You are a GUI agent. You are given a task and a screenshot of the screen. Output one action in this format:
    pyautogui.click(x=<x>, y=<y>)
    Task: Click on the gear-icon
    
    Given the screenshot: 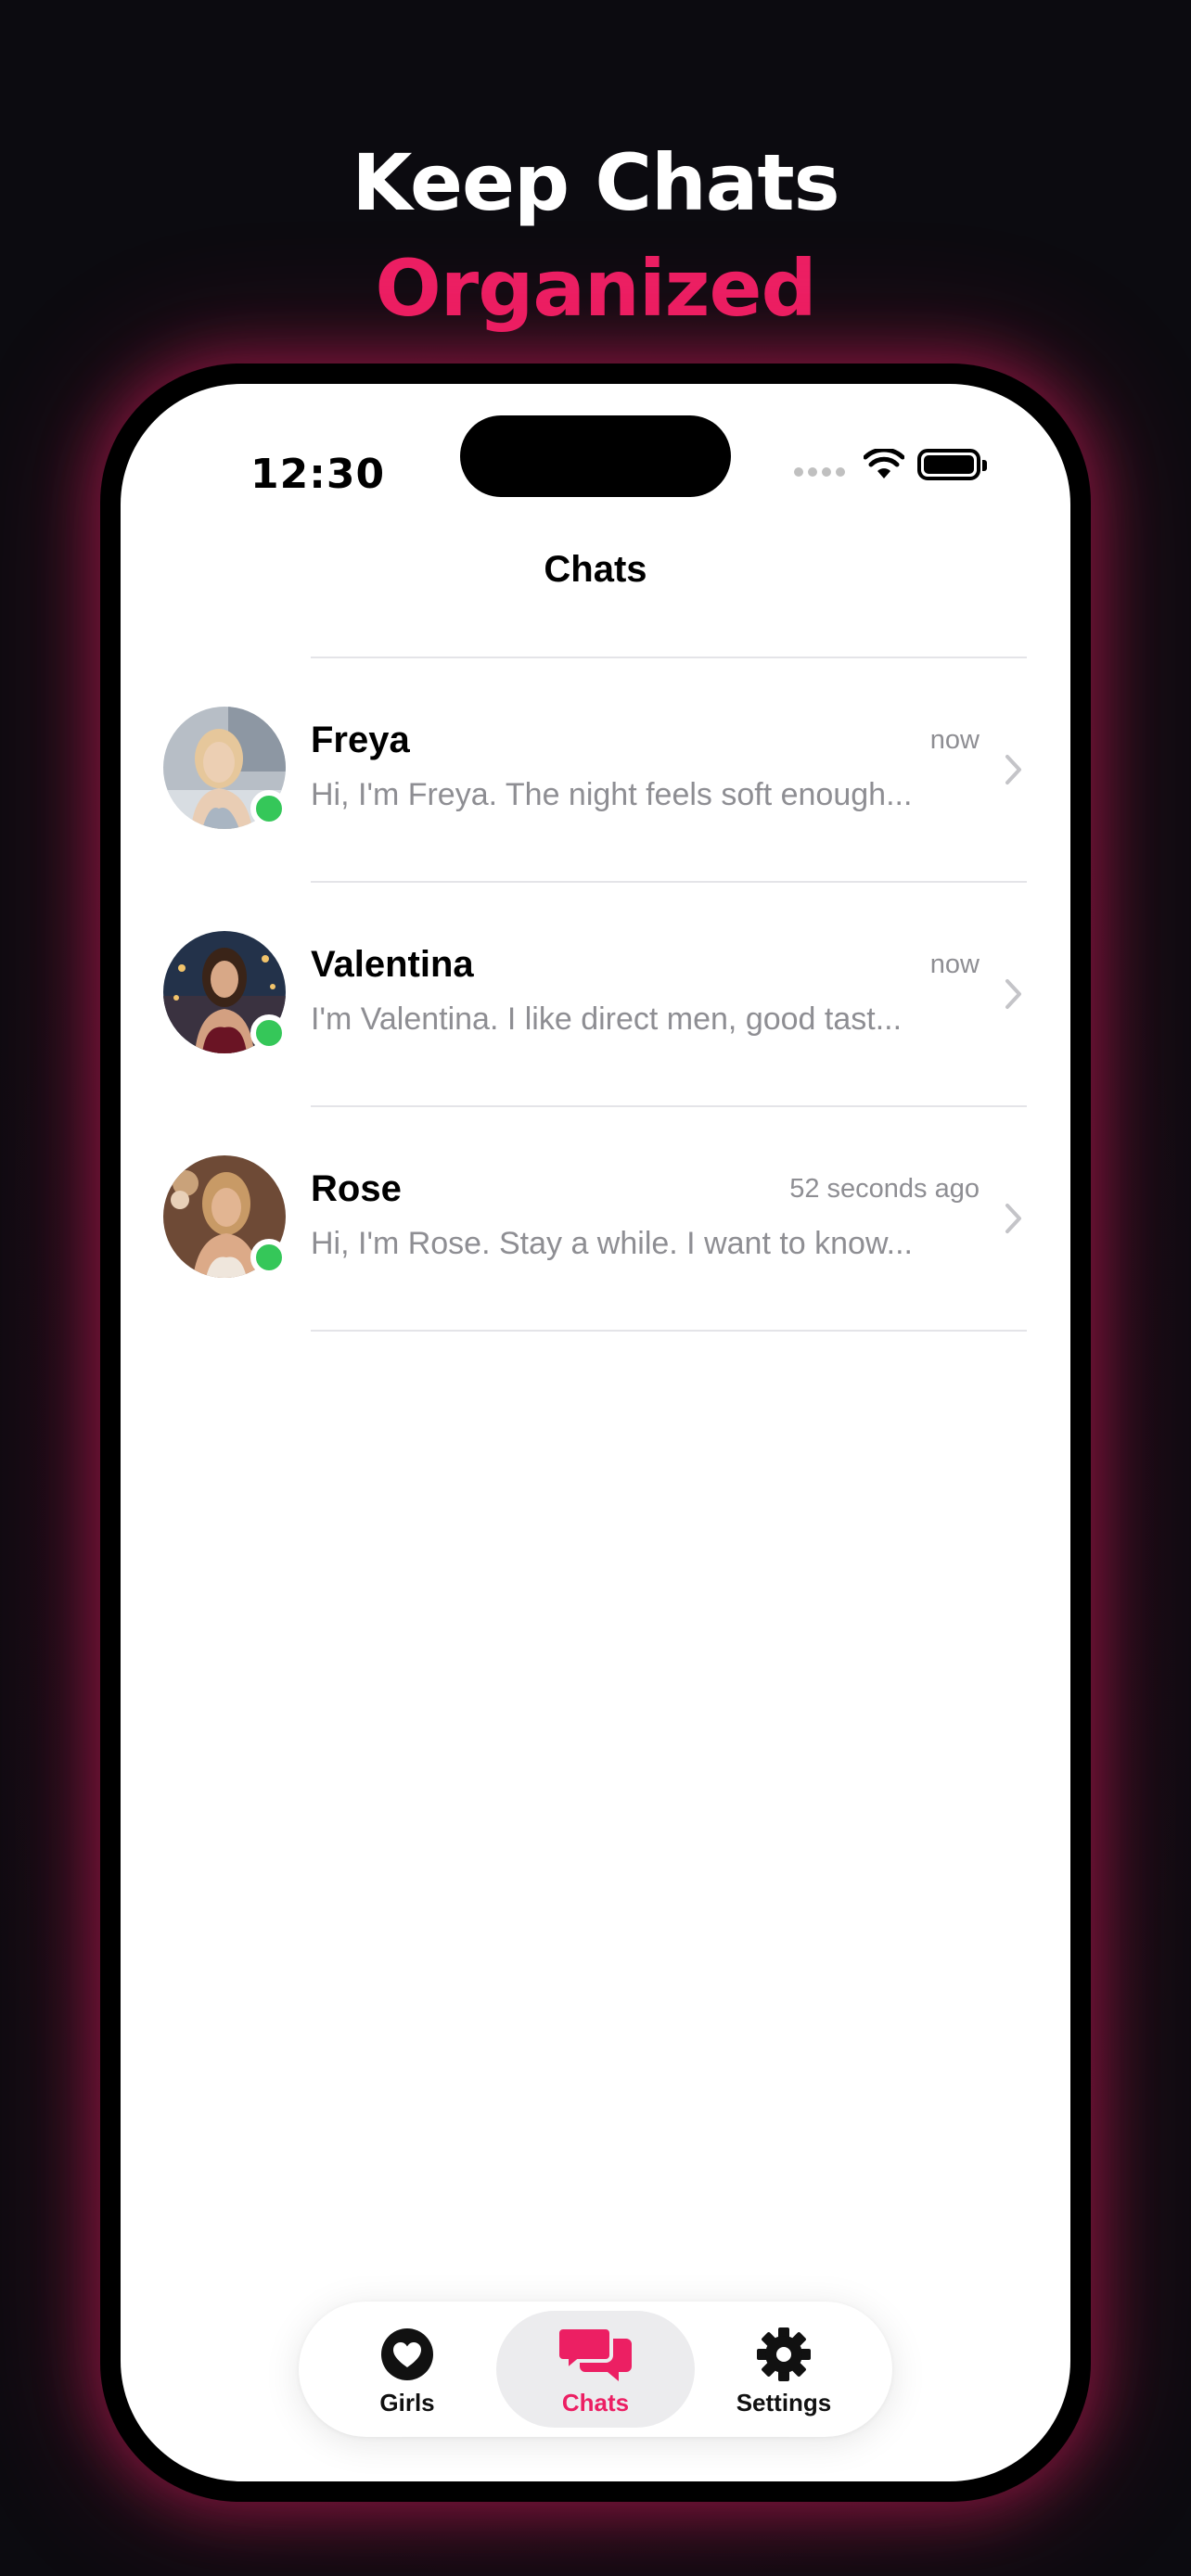 What is the action you would take?
    pyautogui.click(x=784, y=2354)
    